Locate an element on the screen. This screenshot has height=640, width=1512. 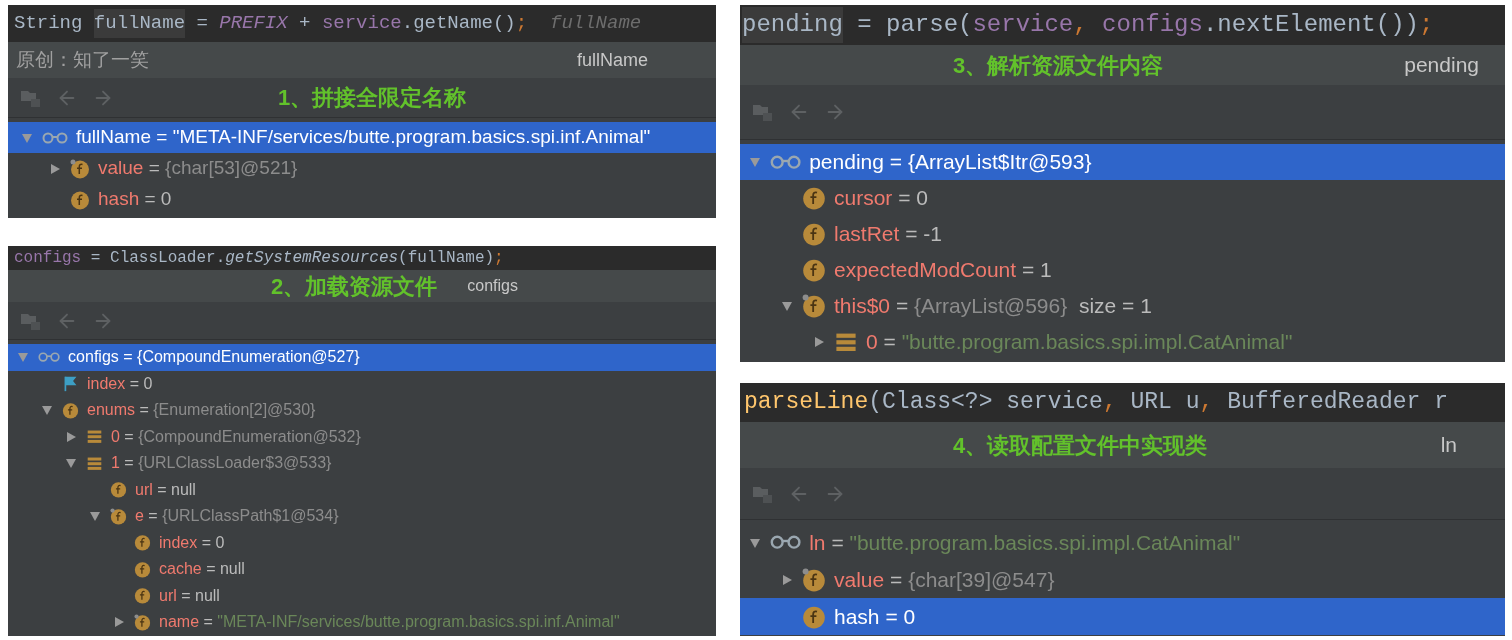
list-icon is located at coordinates (94, 437).